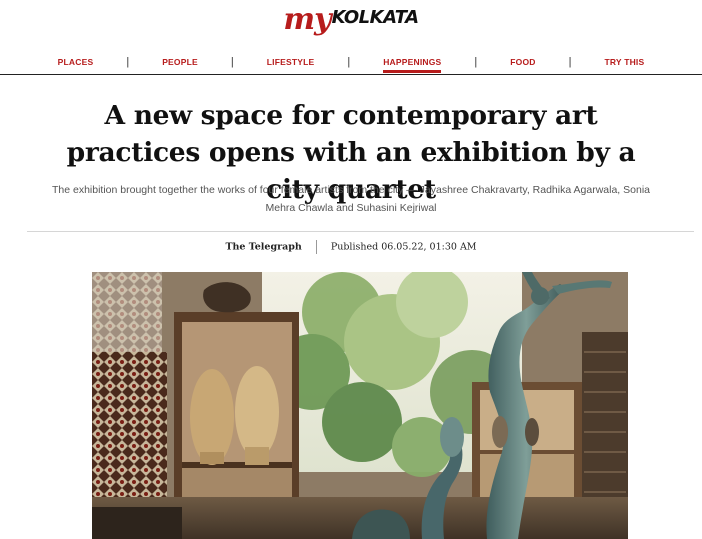  I want to click on logo-my-text: my, so click(307, 19).